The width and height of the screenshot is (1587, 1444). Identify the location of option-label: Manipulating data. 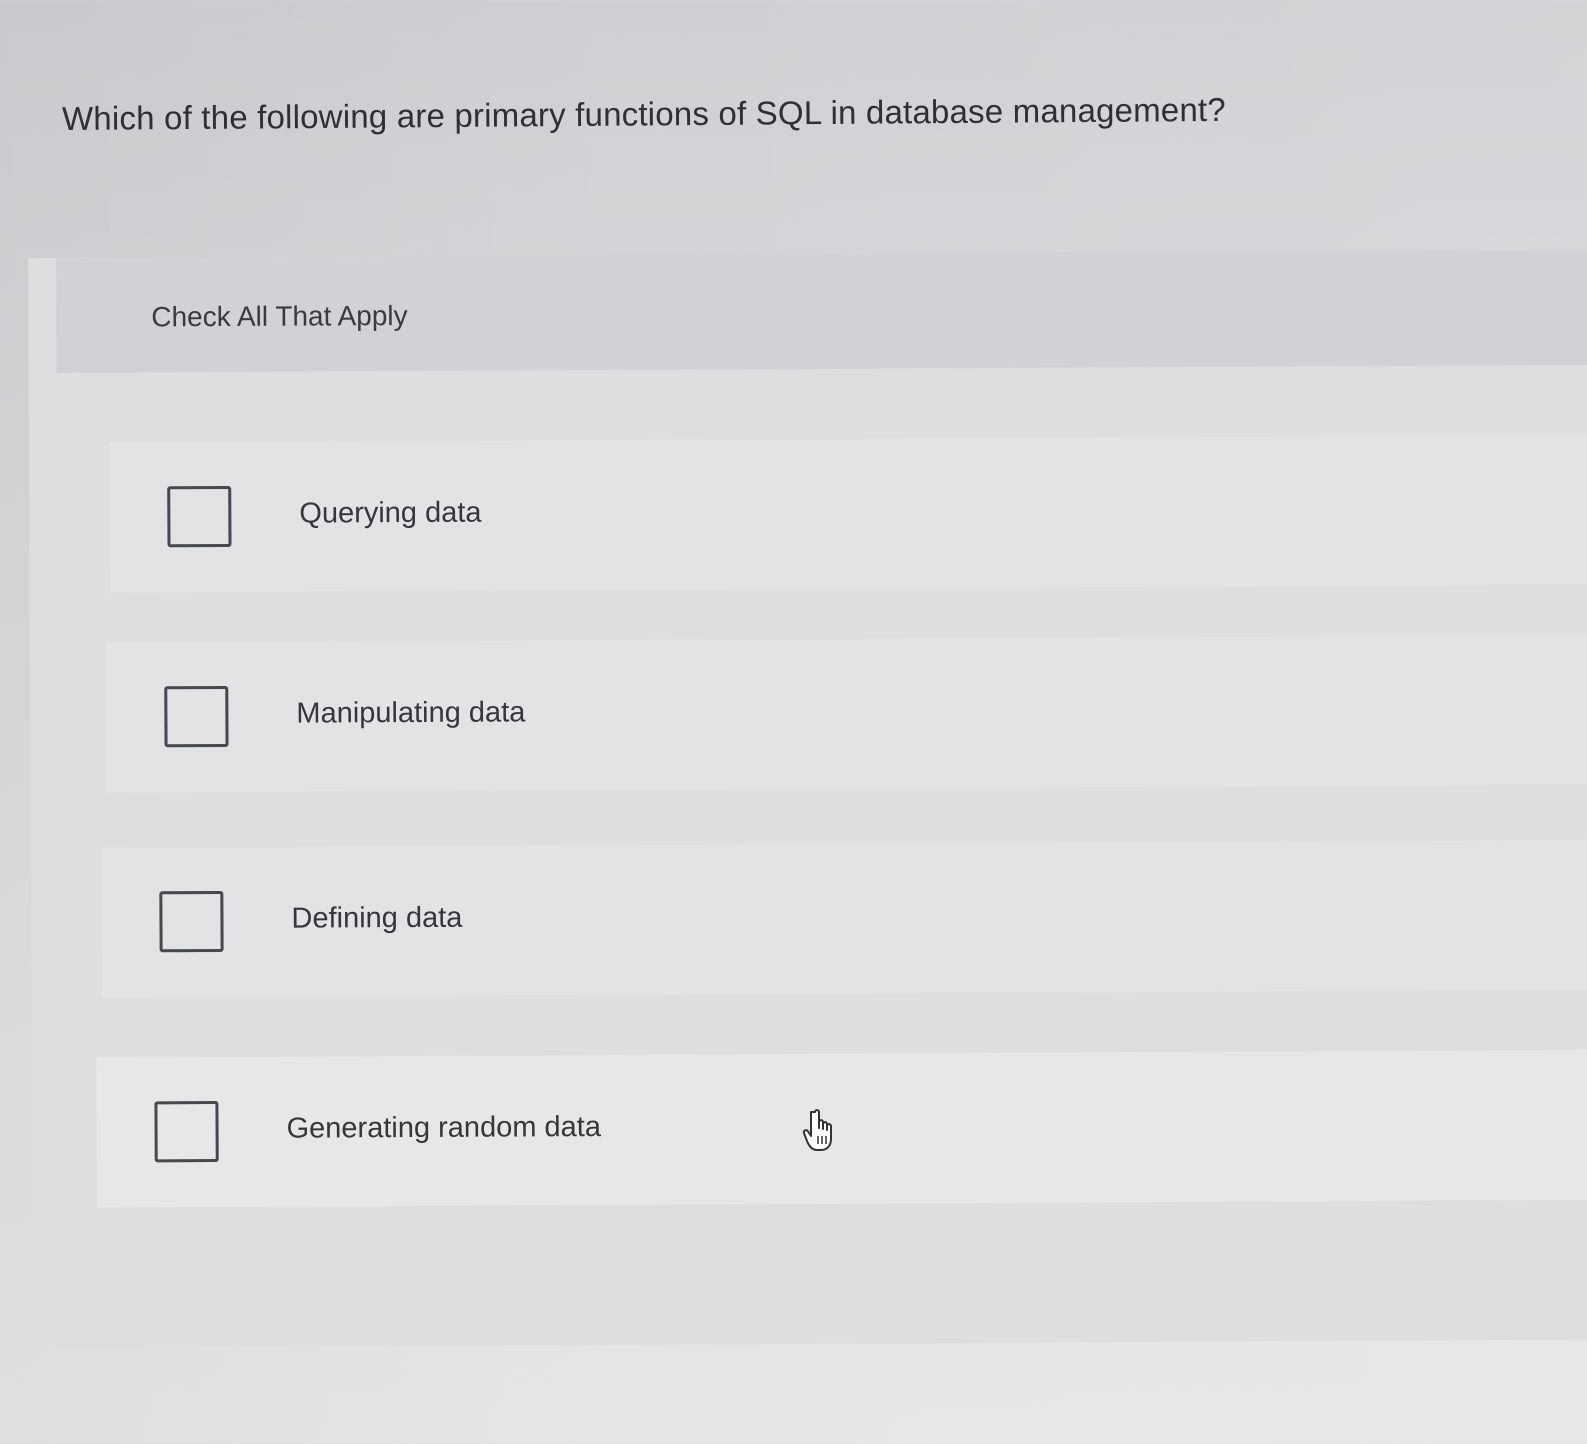
(410, 713).